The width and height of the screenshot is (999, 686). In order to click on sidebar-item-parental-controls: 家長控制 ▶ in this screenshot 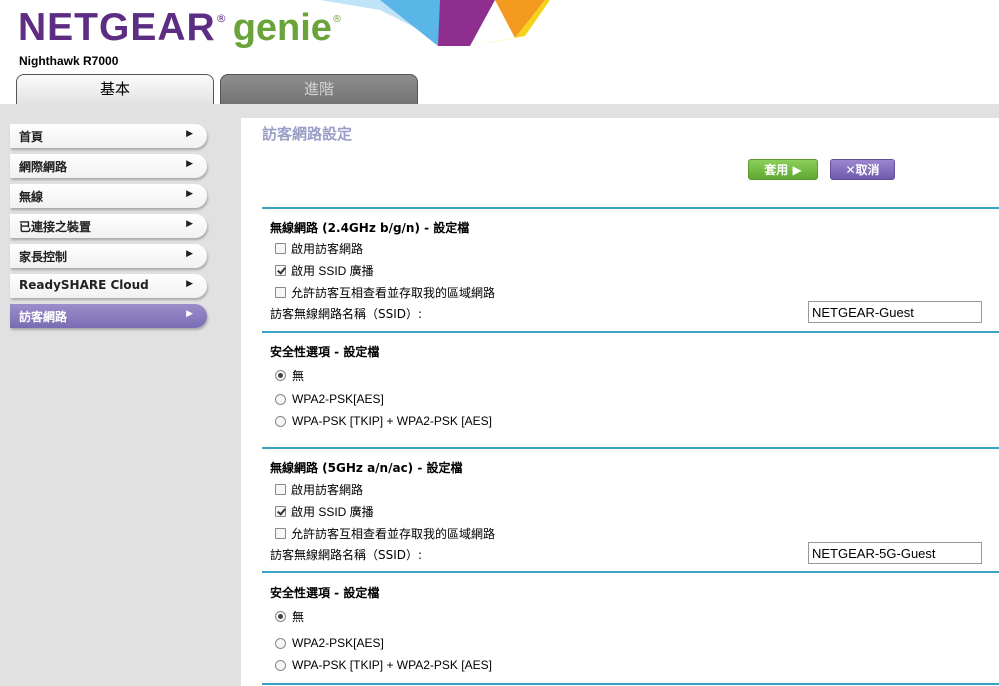, I will do `click(108, 256)`.